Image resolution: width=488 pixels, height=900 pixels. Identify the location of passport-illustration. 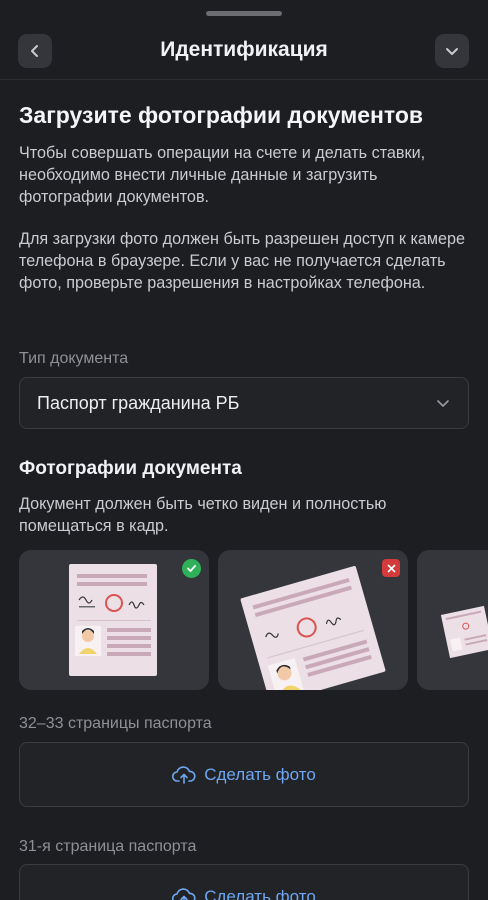
(113, 620).